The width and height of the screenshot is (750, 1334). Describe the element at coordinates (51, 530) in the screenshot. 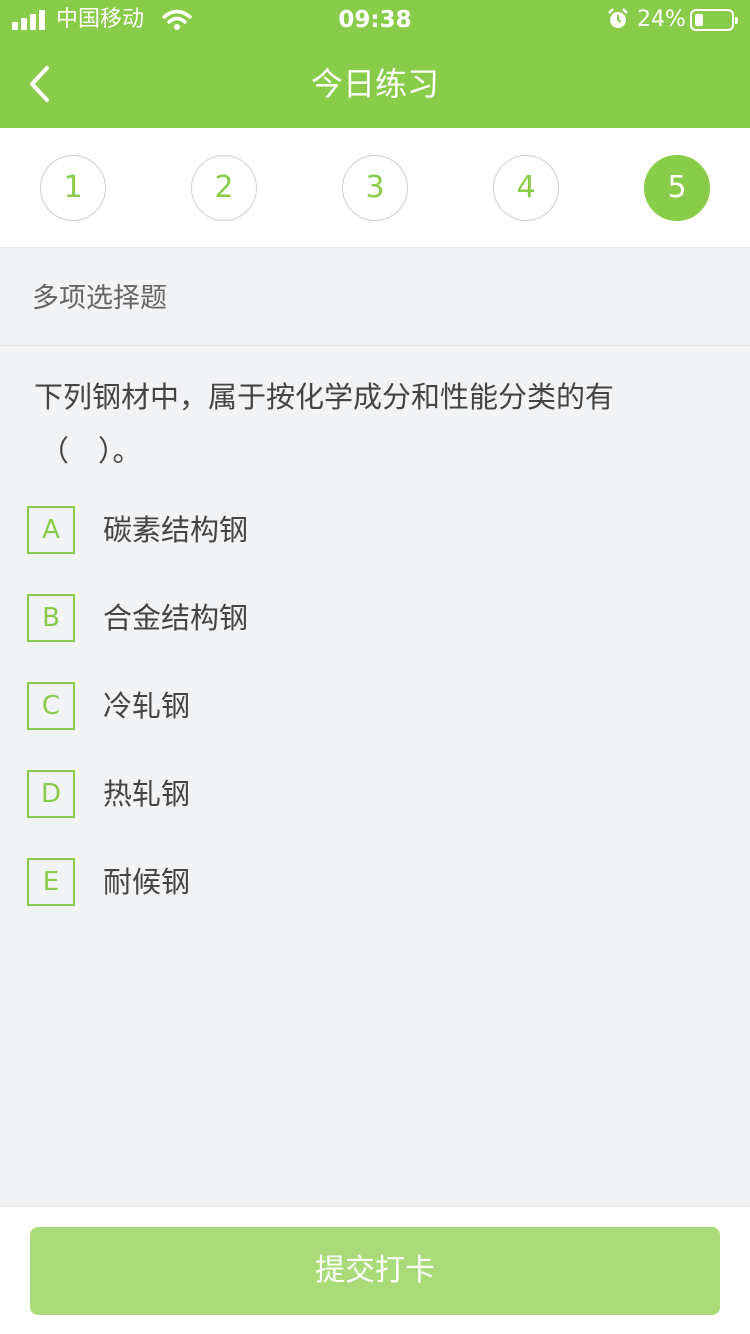

I see `option-letter-box: A` at that location.